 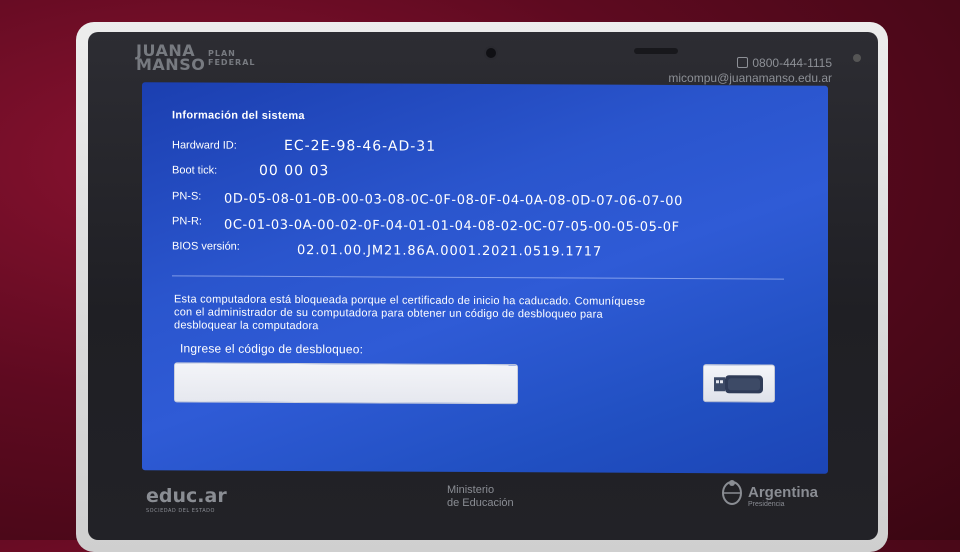 I want to click on support-email: micompu@juanamanso.edu.ar, so click(x=750, y=78).